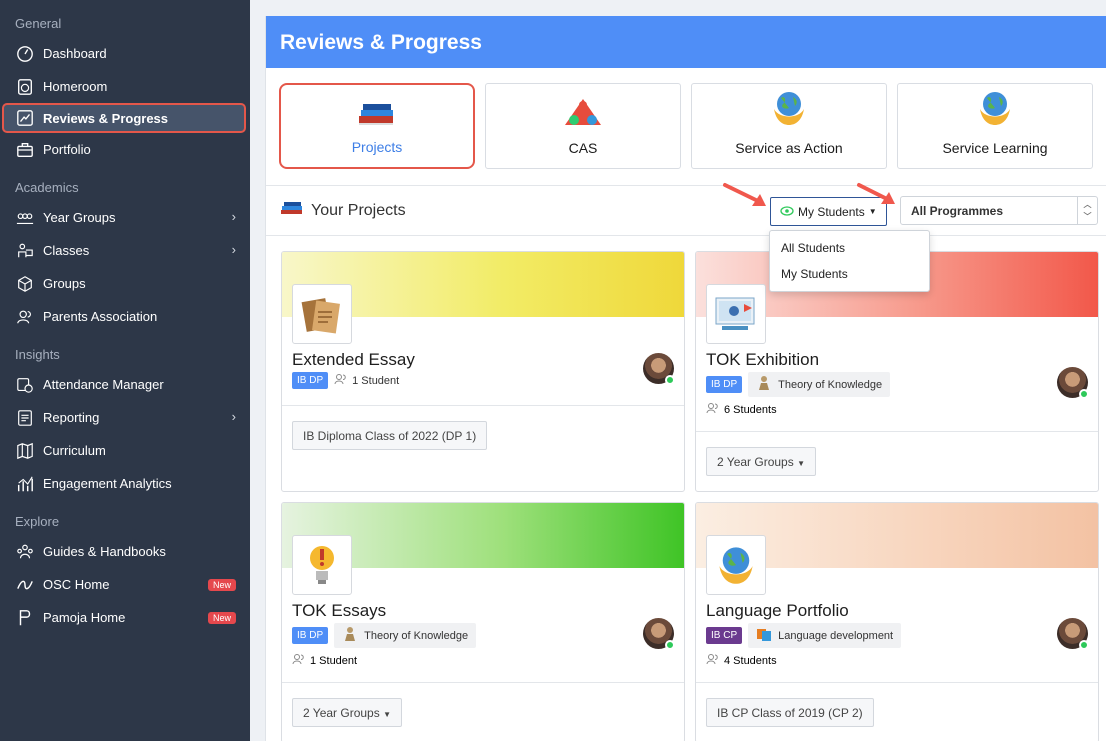 This screenshot has height=741, width=1106. What do you see at coordinates (724, 635) in the screenshot?
I see `programme-tag: IB CP` at bounding box center [724, 635].